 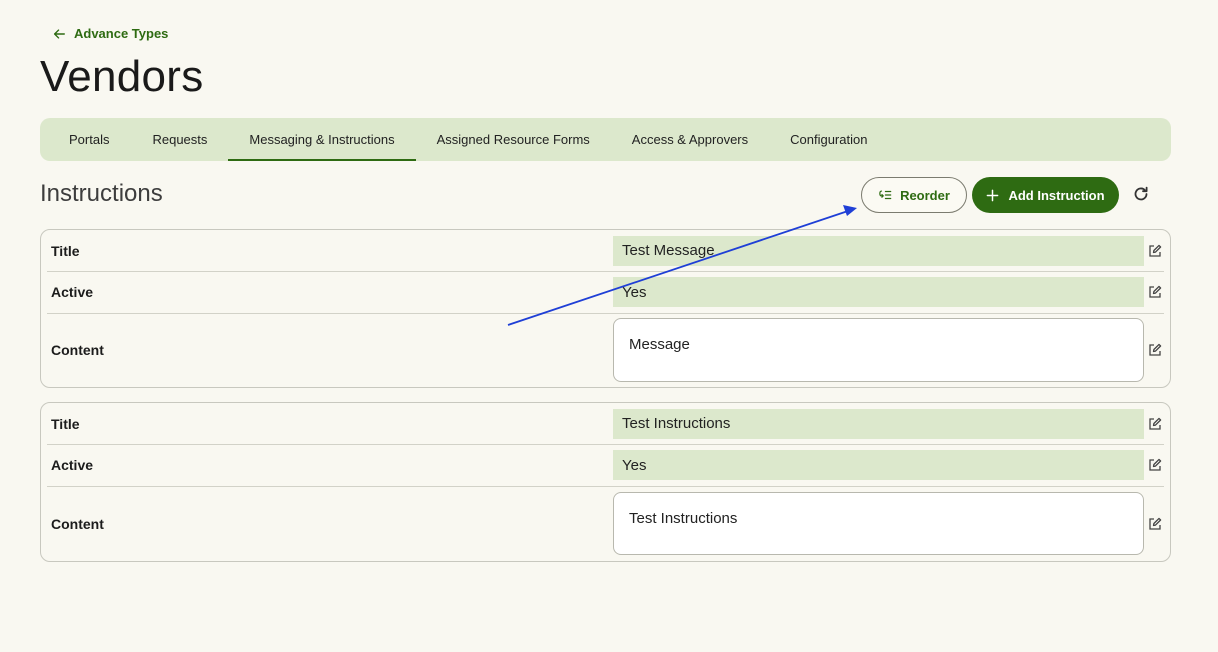 What do you see at coordinates (878, 250) in the screenshot?
I see `title-value: Test Message` at bounding box center [878, 250].